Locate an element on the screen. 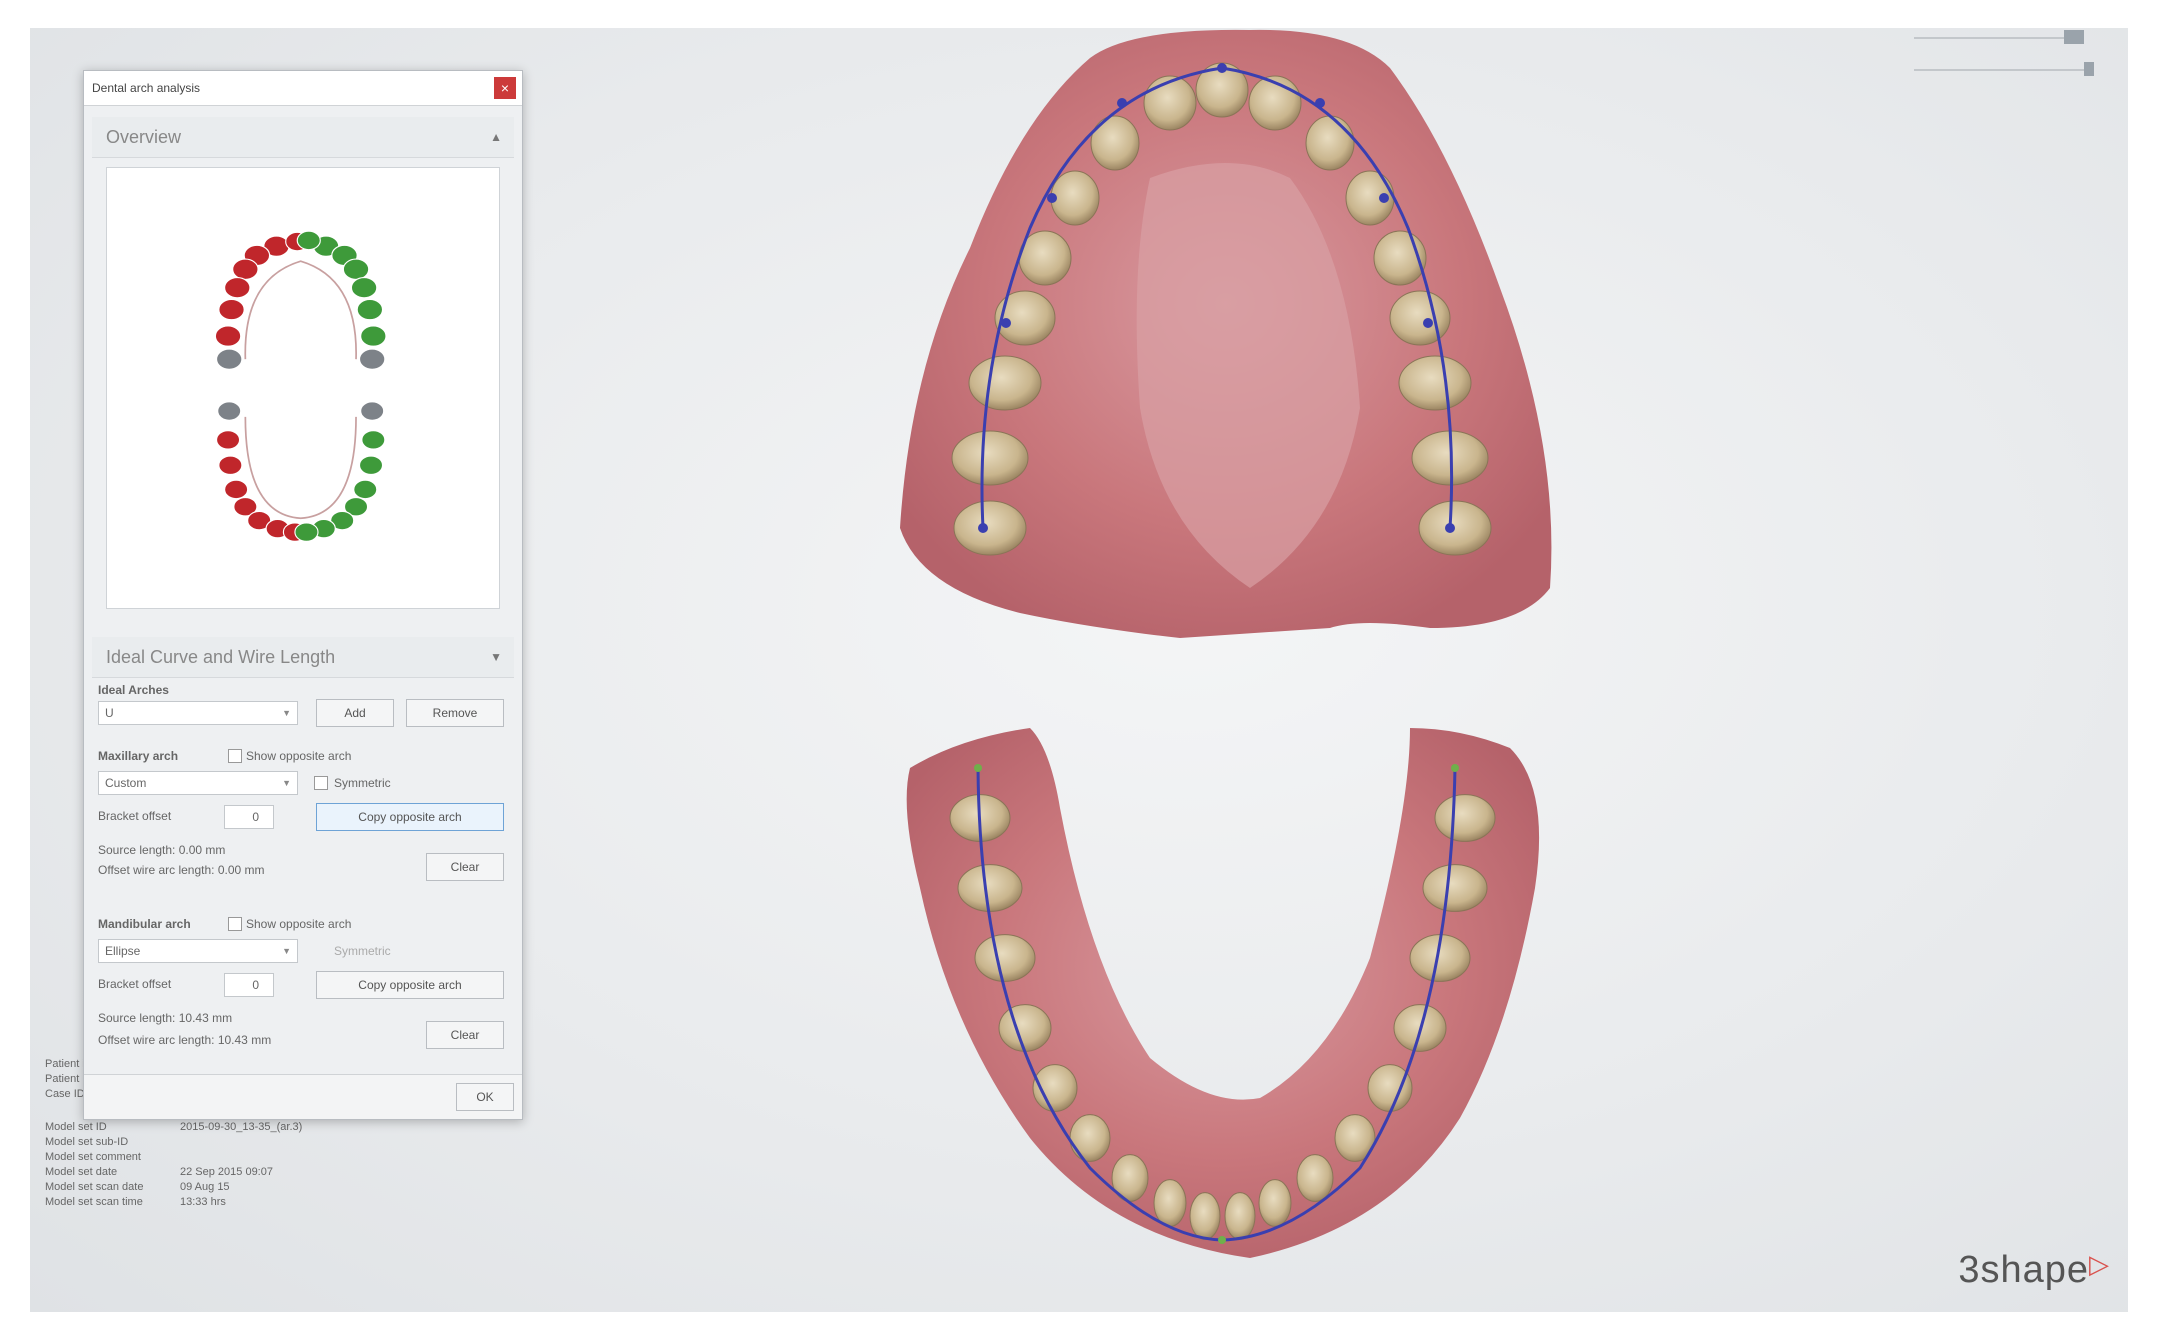 The image size is (2157, 1340). overview-section-header: Overview ▲ is located at coordinates (303, 137).